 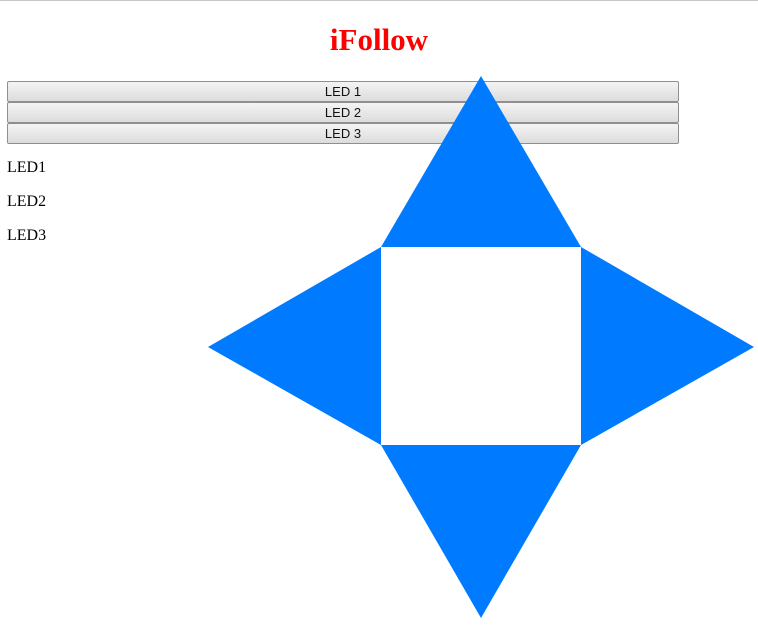 What do you see at coordinates (27, 201) in the screenshot?
I see `led-2-status-label: LED2` at bounding box center [27, 201].